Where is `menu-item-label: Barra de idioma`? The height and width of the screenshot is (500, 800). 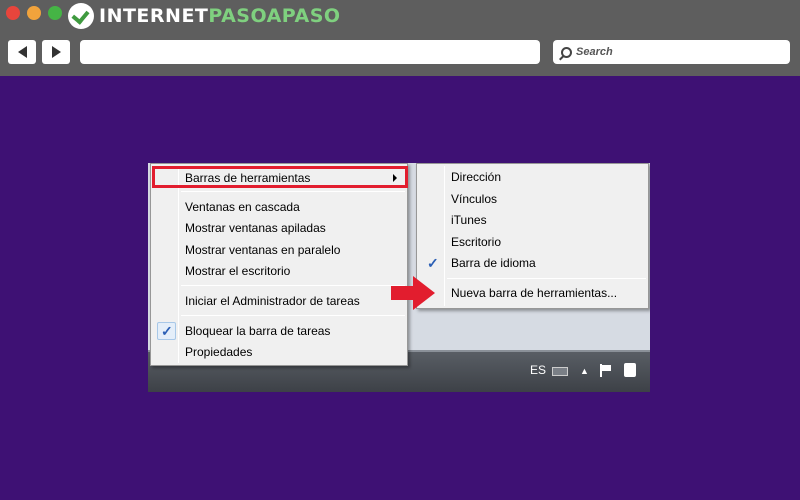
menu-item-label: Barra de idioma is located at coordinates (493, 263).